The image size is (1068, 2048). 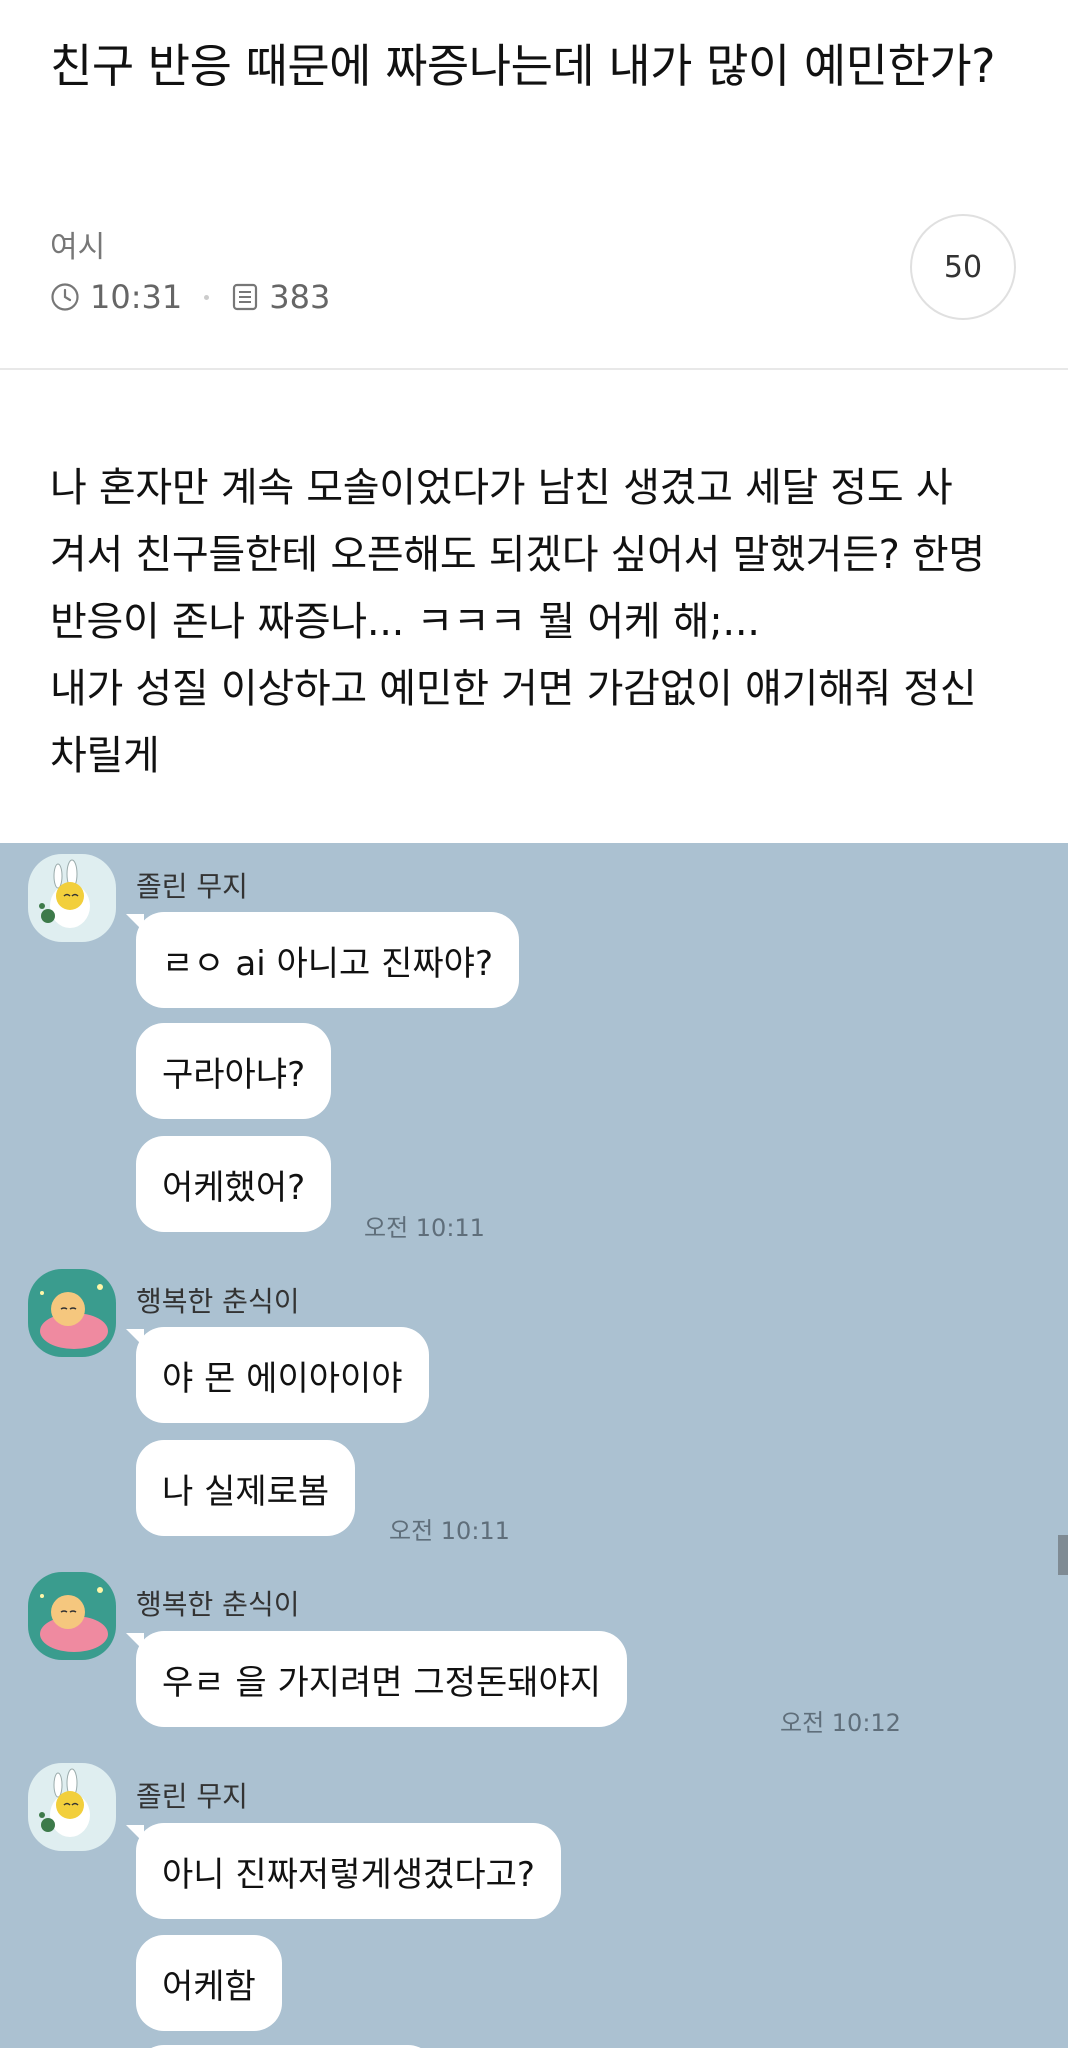 What do you see at coordinates (246, 1488) in the screenshot?
I see `chat-bubble: 나 실제로봄` at bounding box center [246, 1488].